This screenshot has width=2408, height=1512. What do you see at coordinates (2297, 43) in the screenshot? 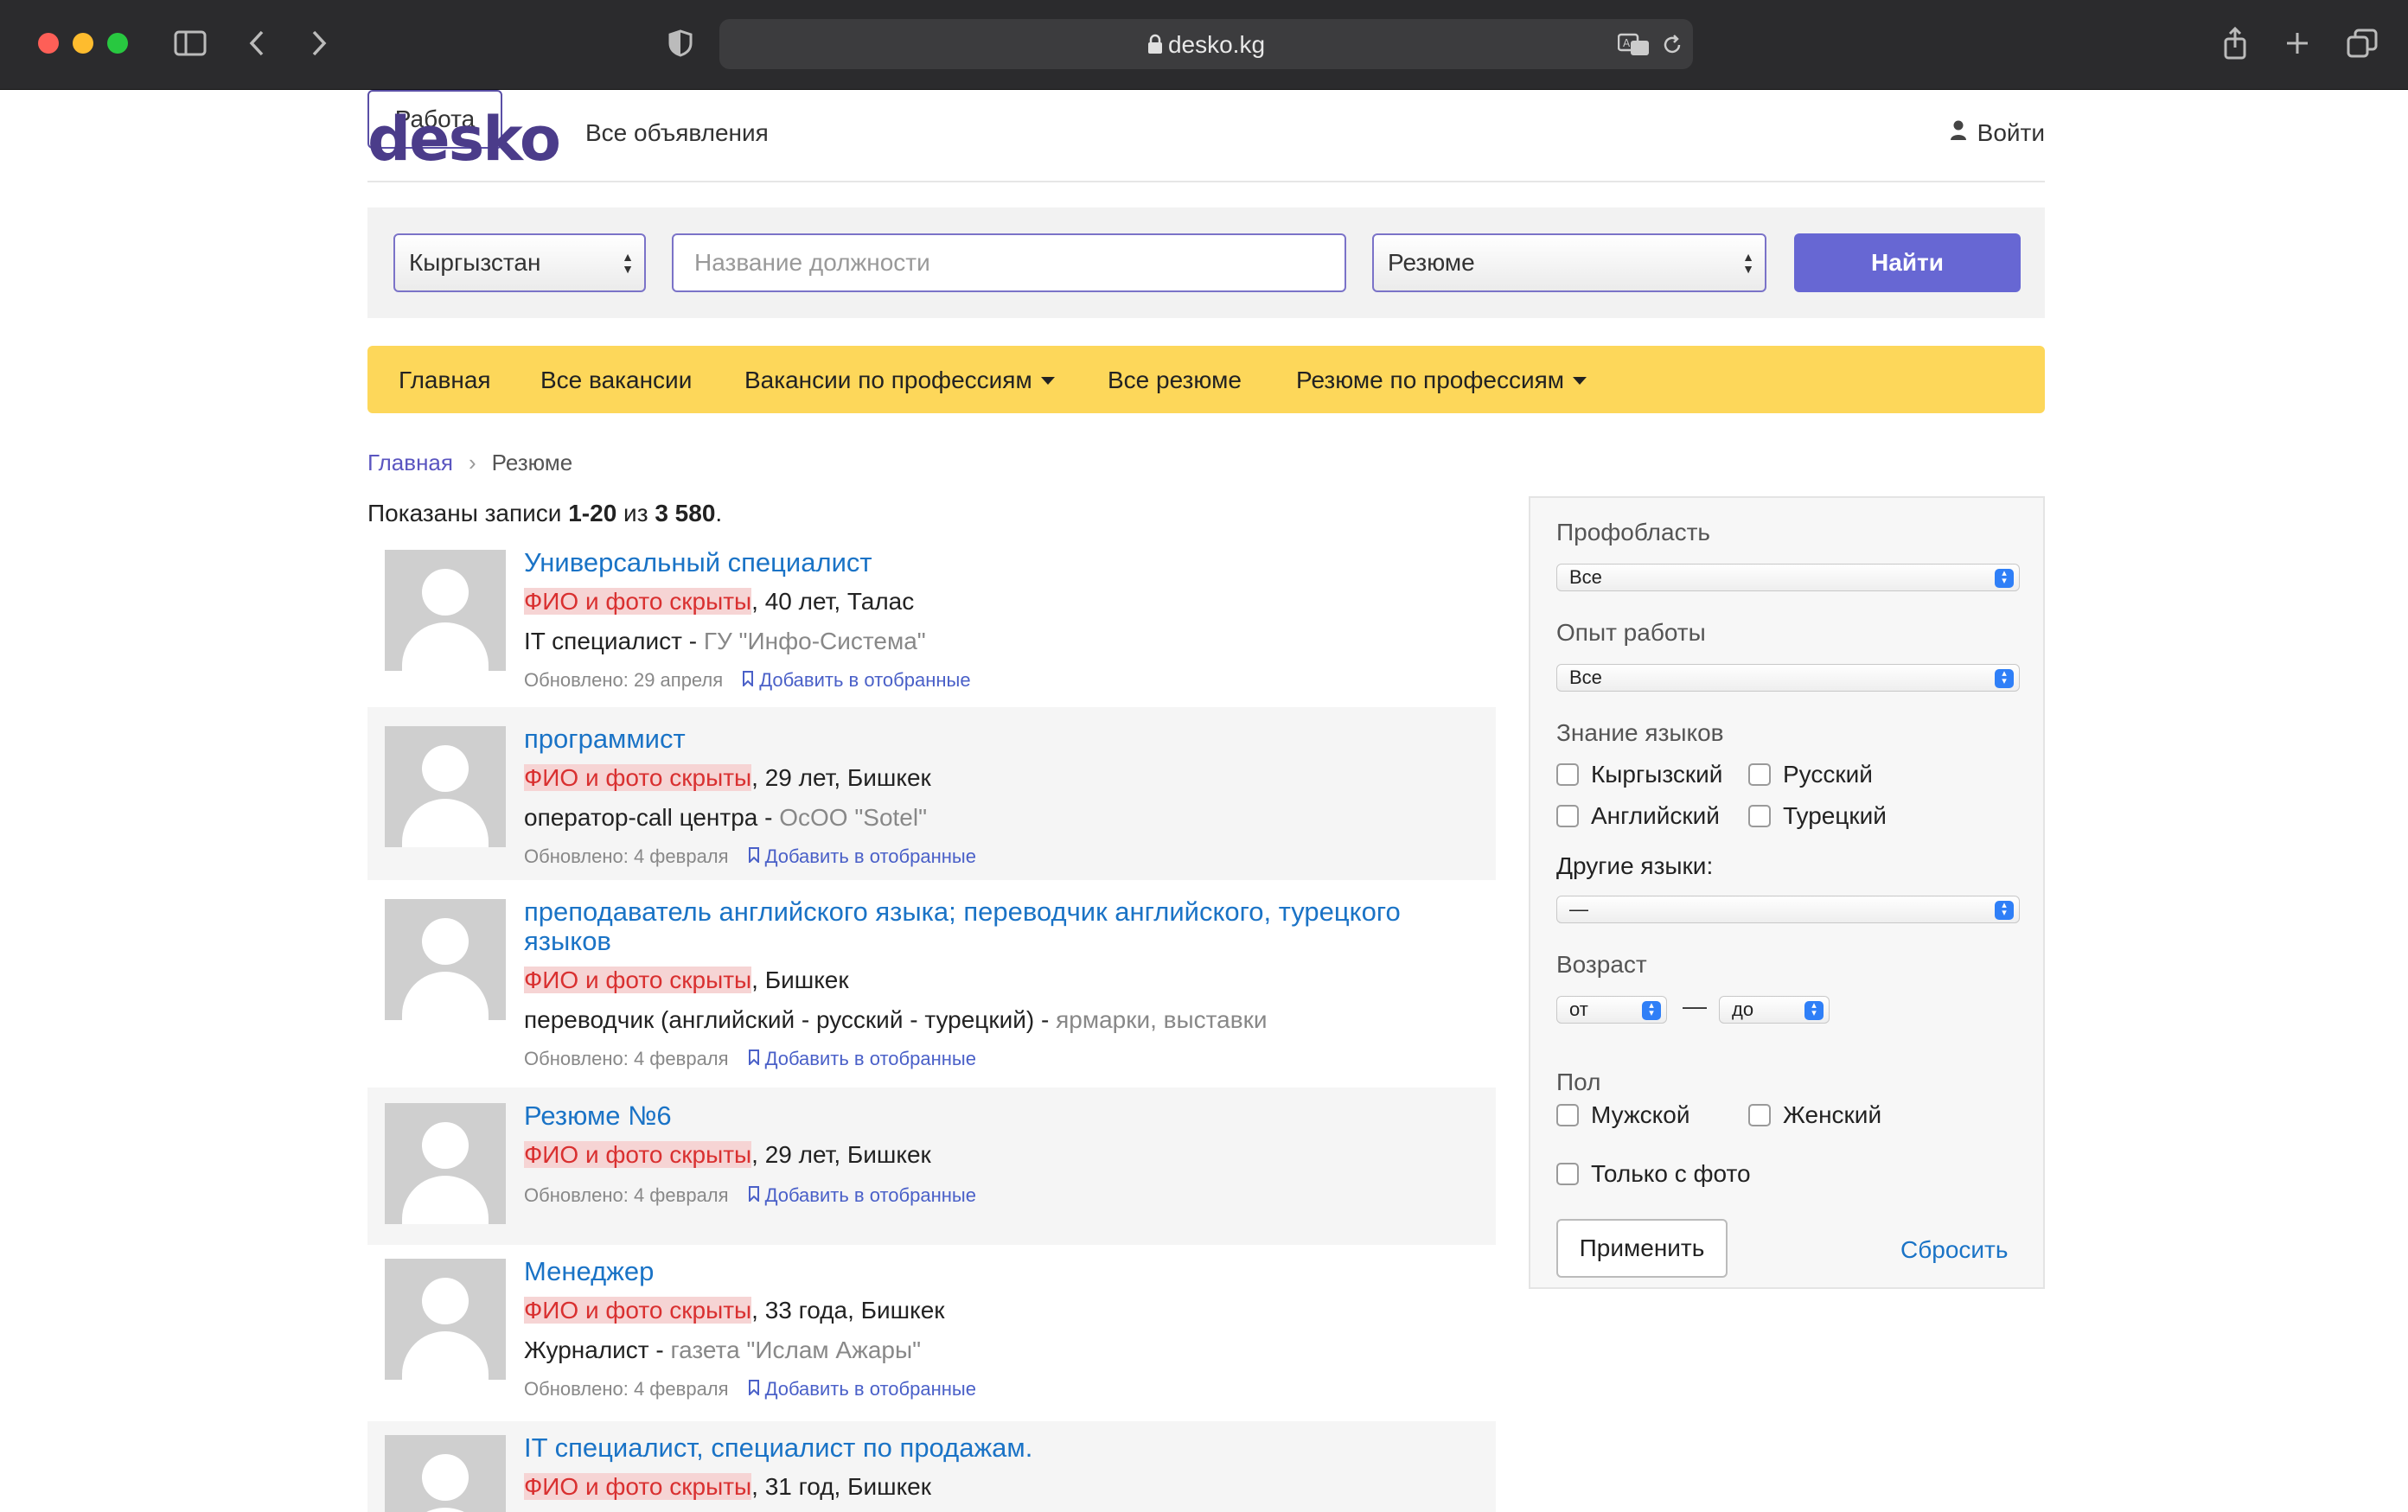
I see `new-tab-icon` at bounding box center [2297, 43].